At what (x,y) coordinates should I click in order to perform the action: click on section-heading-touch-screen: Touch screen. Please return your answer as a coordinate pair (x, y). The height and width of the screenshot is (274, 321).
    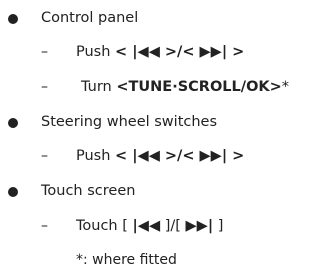
    Looking at the image, I should click on (88, 191).